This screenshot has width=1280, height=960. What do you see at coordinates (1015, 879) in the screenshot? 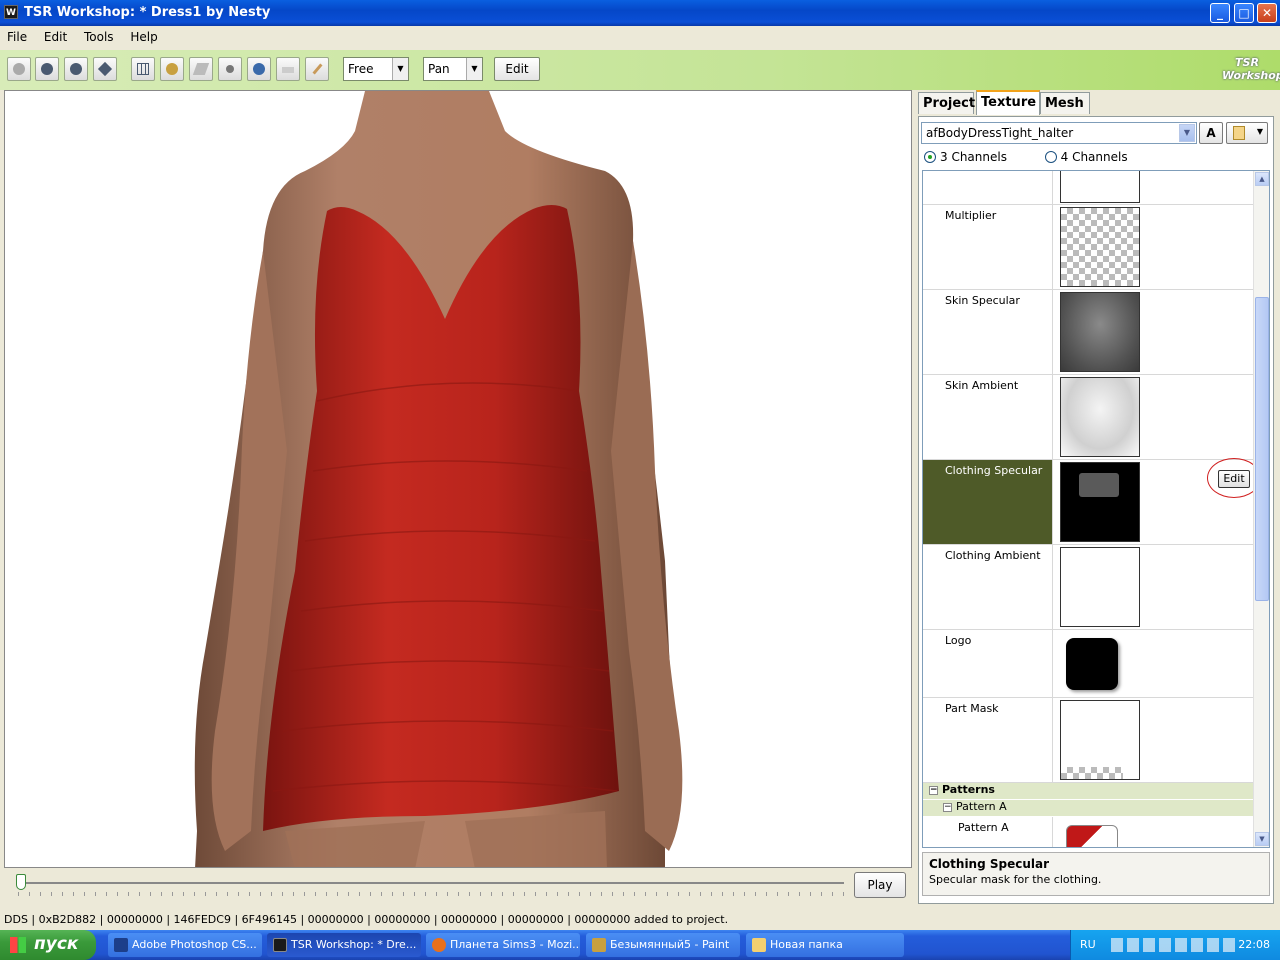
I see `description-text: Specular mask for the clothing.` at bounding box center [1015, 879].